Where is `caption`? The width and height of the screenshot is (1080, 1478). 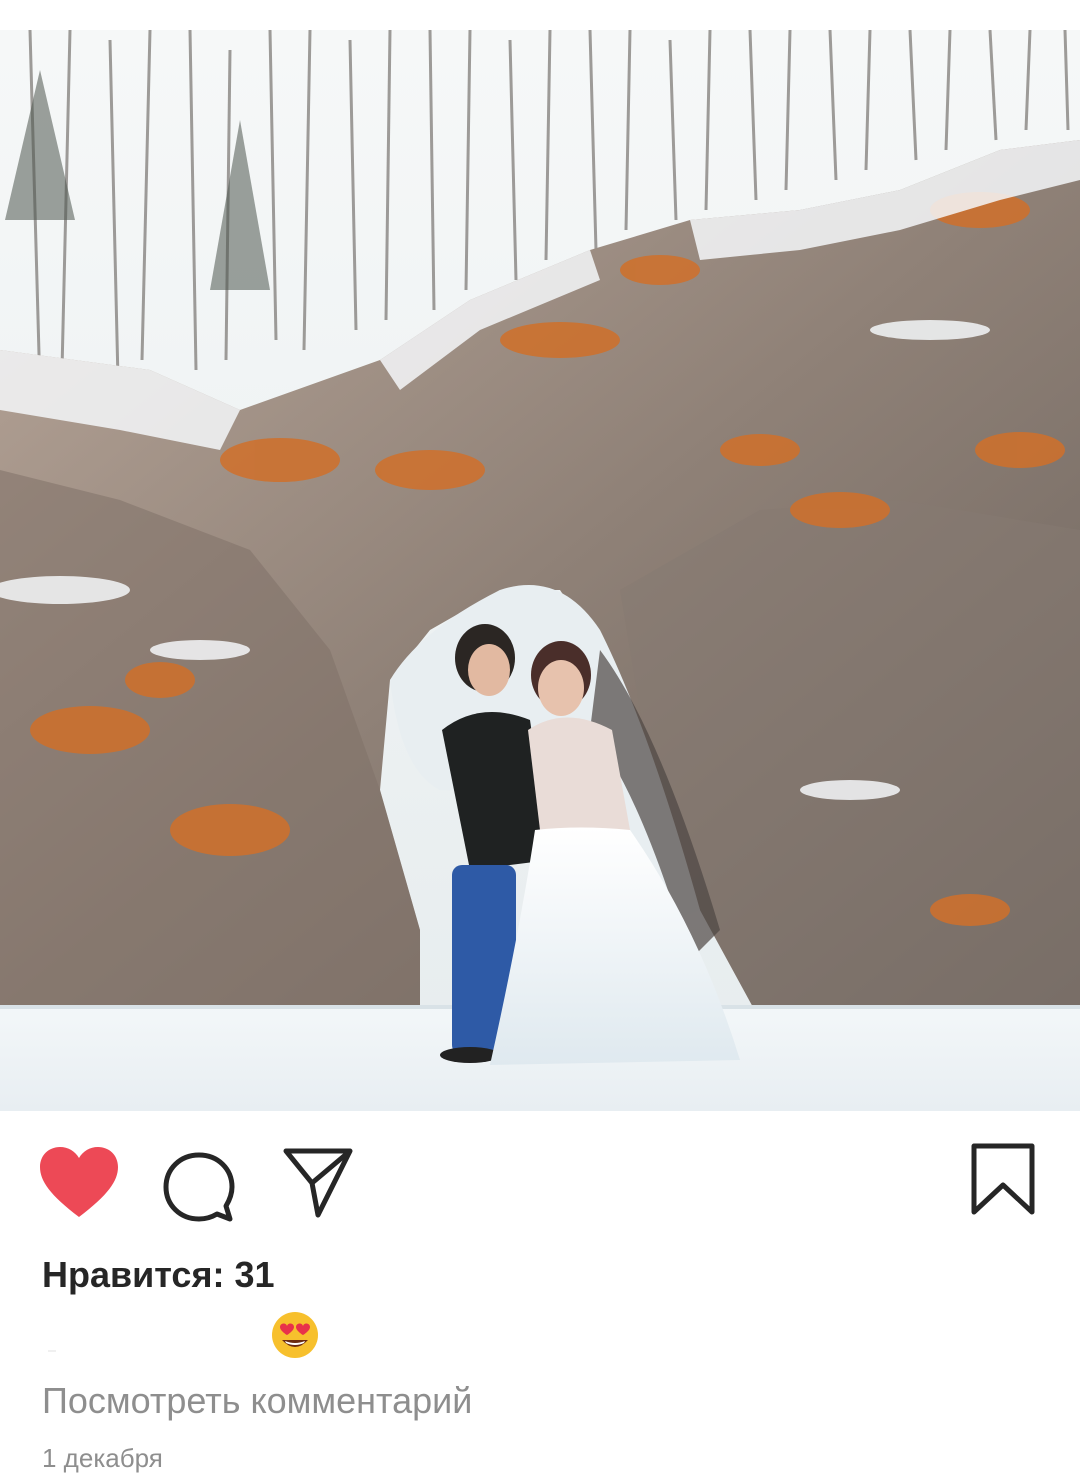
caption is located at coordinates (342, 1335).